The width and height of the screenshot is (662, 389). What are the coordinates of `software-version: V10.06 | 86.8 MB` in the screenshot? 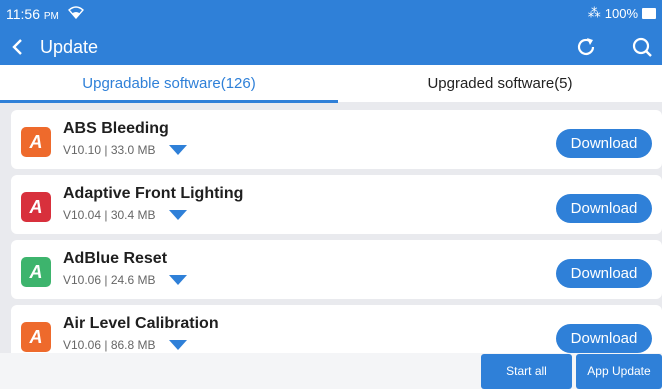 It's located at (109, 345).